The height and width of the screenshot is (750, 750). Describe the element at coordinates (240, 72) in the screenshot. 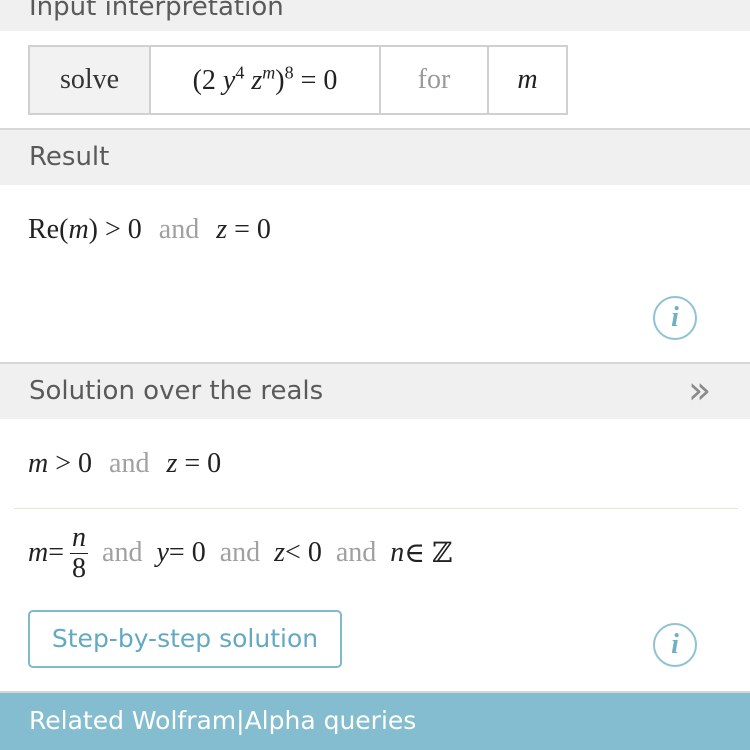

I see `eq-y-exp: 4` at that location.